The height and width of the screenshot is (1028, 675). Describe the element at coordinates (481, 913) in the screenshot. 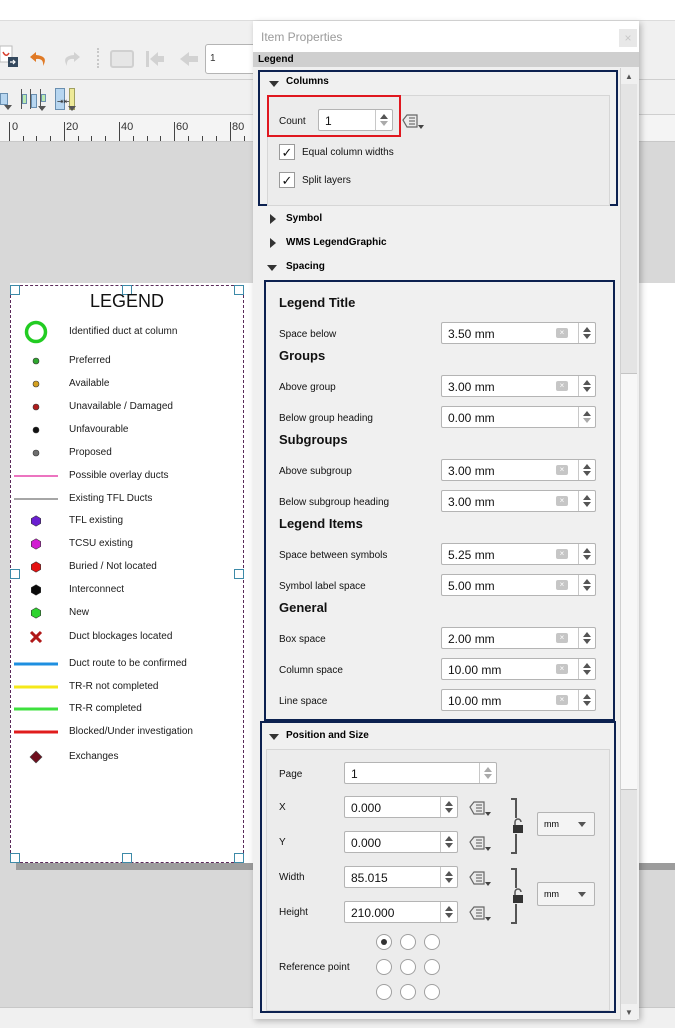

I see `height-data-defined-icon` at that location.